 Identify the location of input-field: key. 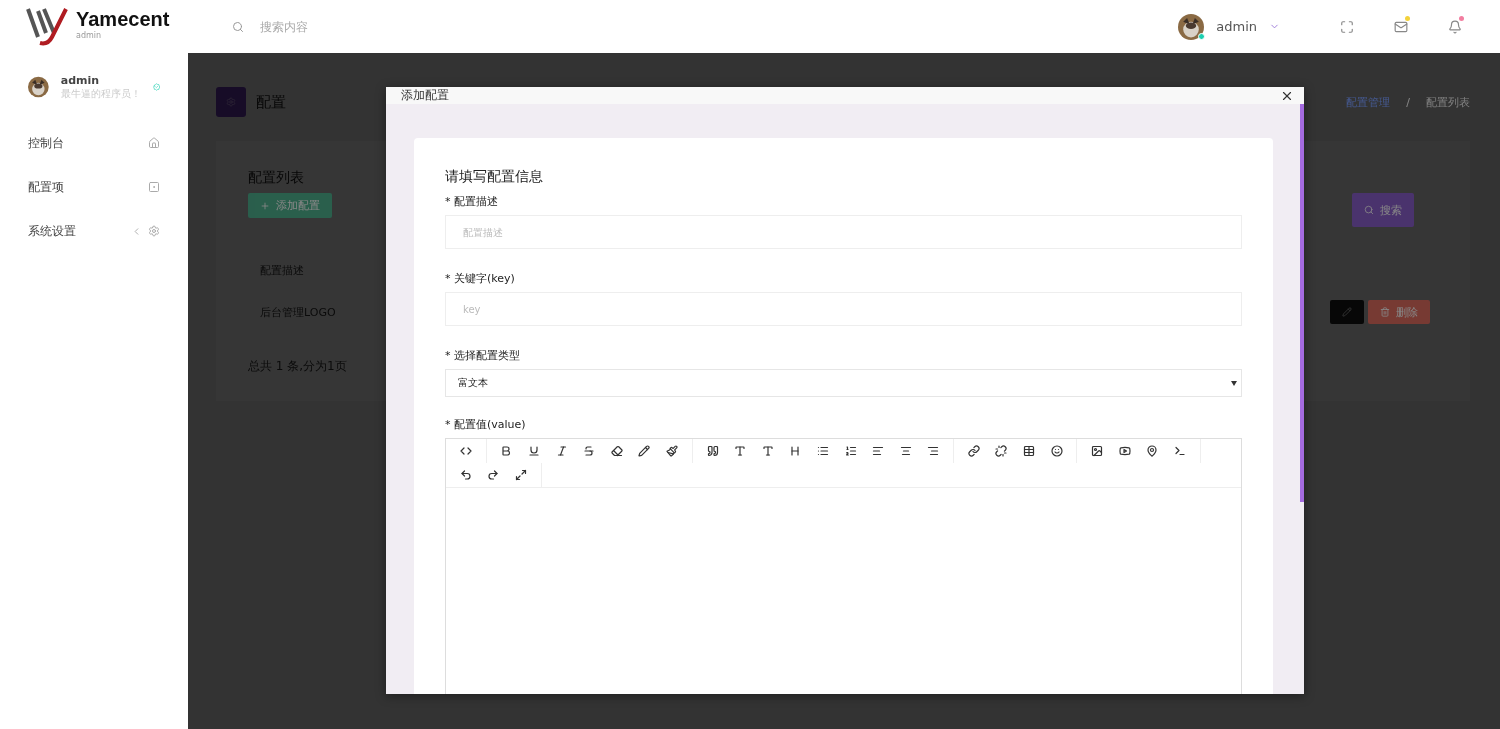
(843, 309).